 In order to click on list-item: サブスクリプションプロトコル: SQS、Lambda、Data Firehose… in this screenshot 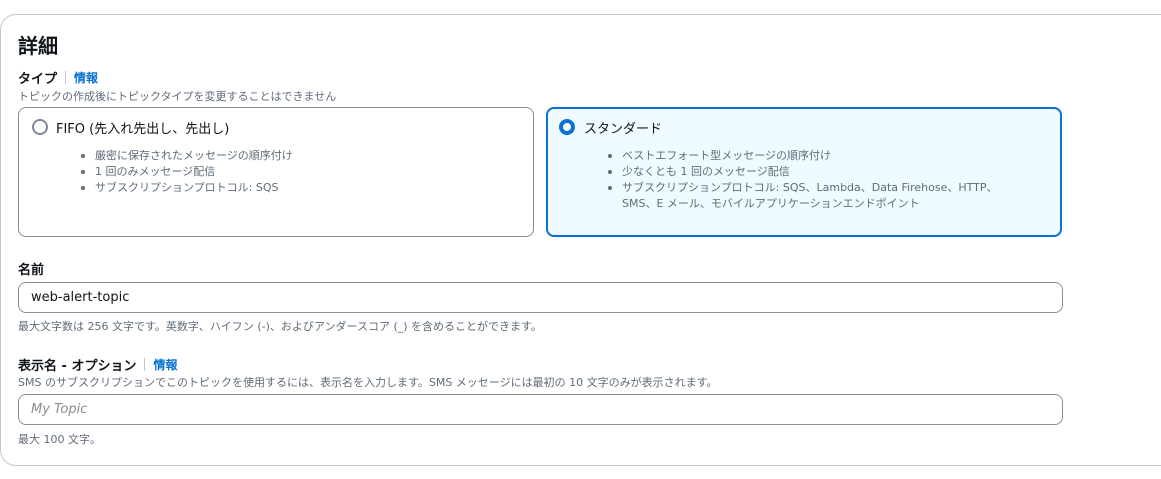, I will do `click(818, 196)`.